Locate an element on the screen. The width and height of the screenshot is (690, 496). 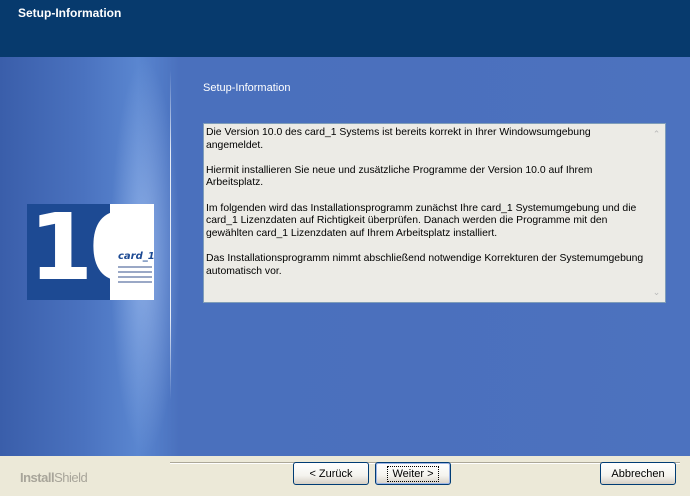
brand-bold: Install is located at coordinates (37, 477).